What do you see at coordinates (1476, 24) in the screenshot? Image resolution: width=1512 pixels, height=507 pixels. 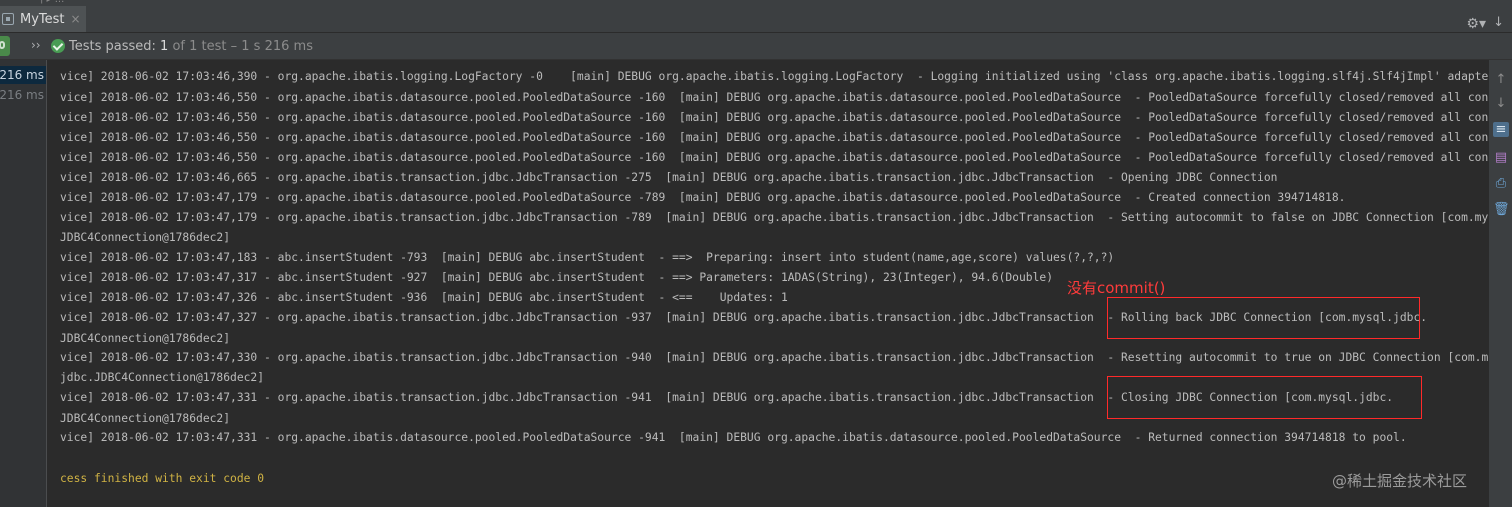 I see `gear-icon: ⚙▾` at bounding box center [1476, 24].